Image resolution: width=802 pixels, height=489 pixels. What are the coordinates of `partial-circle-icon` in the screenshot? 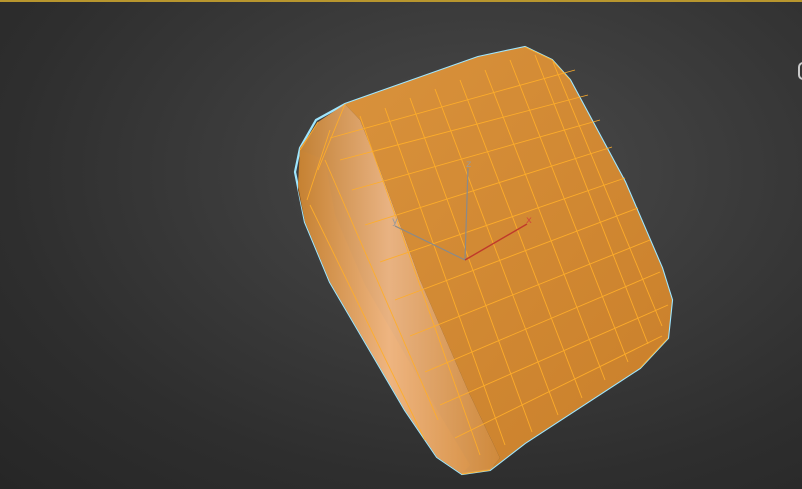 It's located at (800, 71).